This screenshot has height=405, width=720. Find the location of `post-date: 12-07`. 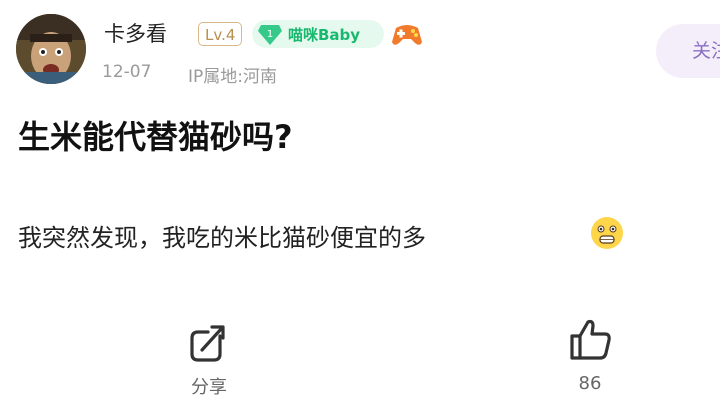

post-date: 12-07 is located at coordinates (127, 72).